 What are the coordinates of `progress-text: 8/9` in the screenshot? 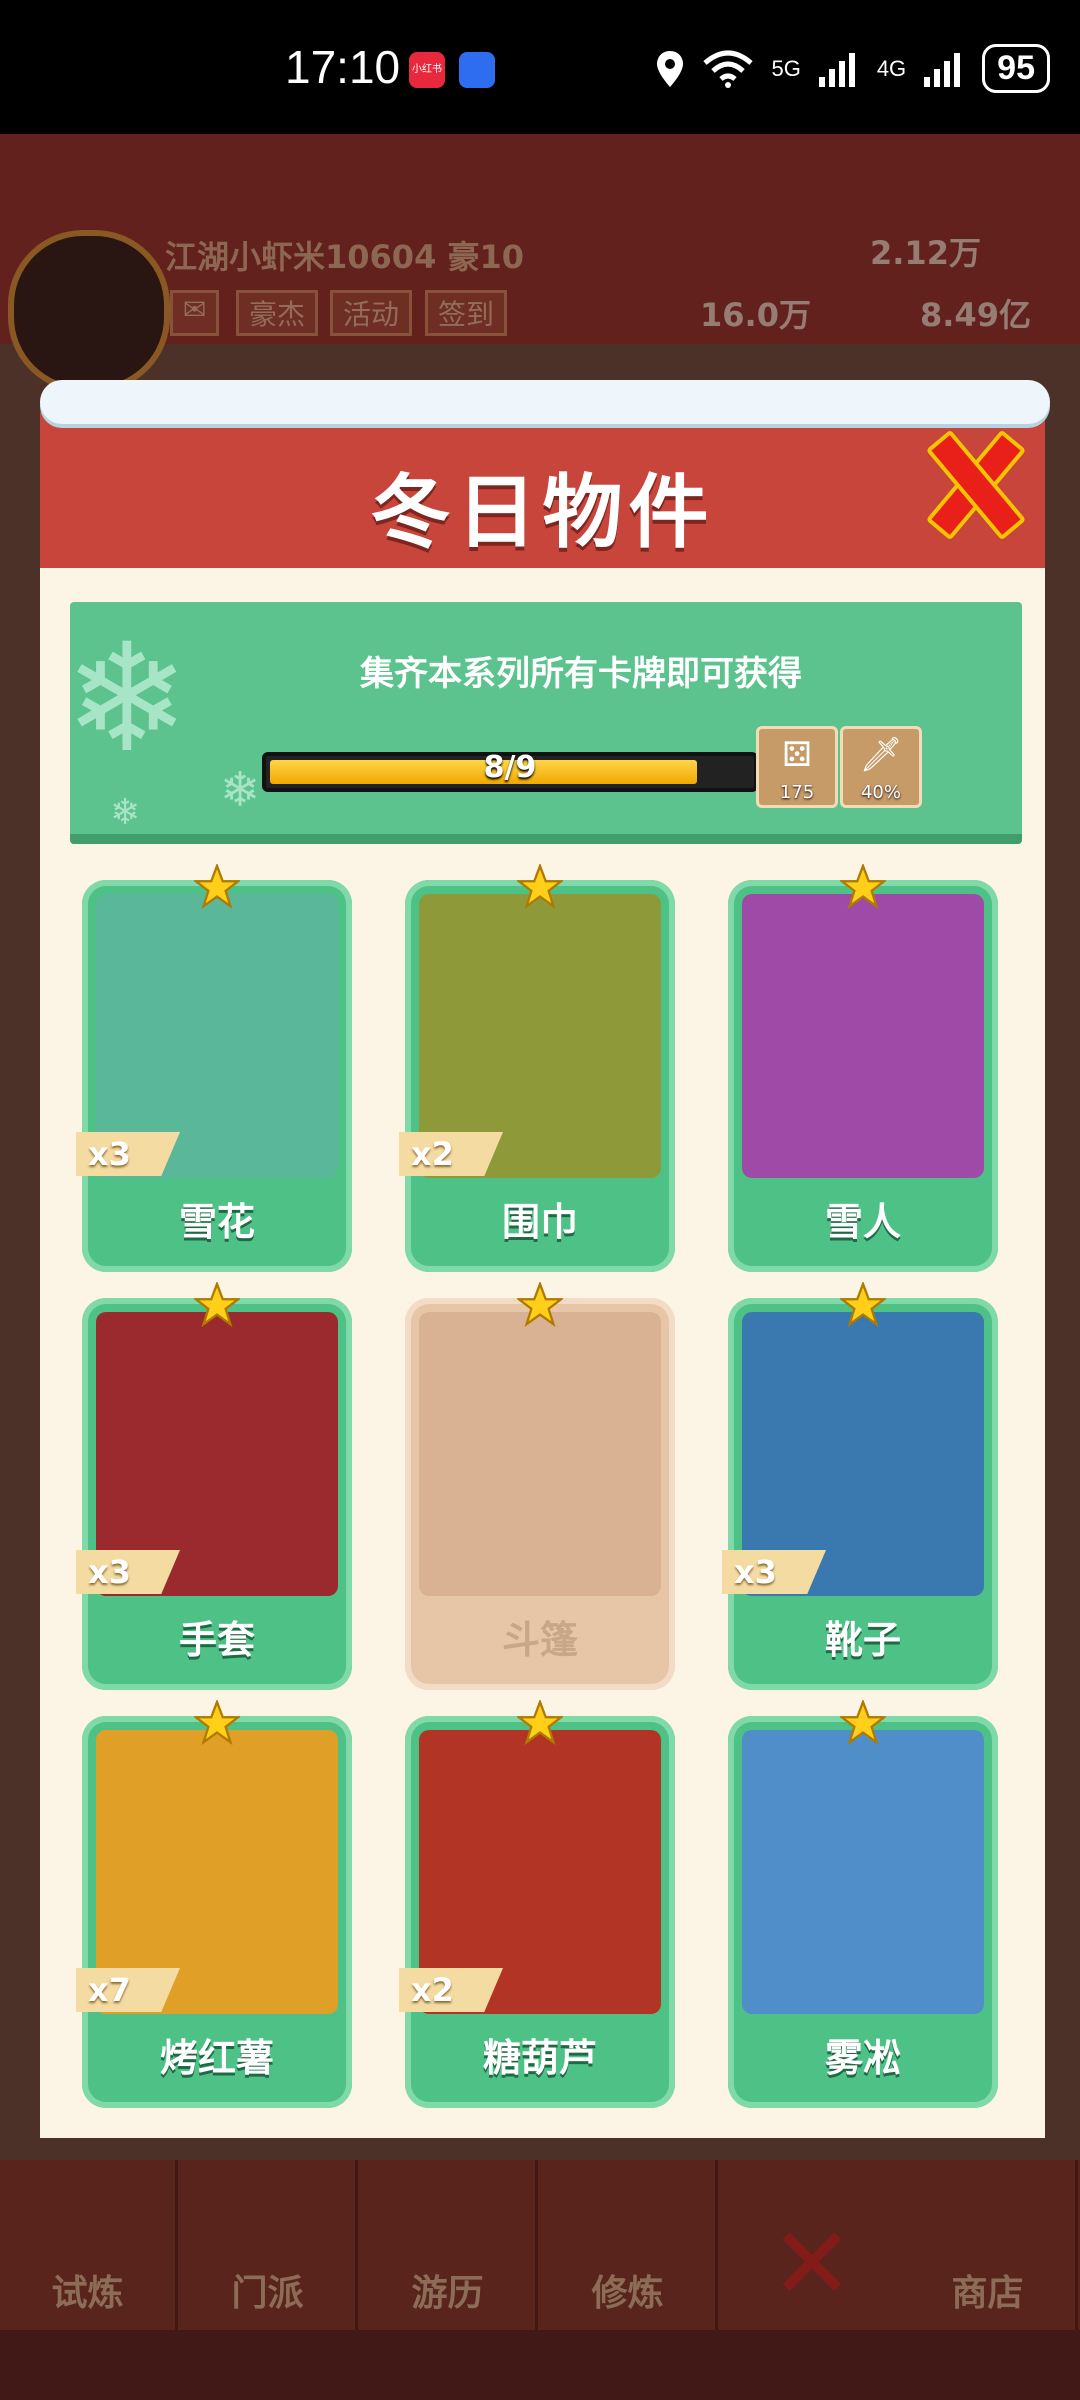 It's located at (510, 767).